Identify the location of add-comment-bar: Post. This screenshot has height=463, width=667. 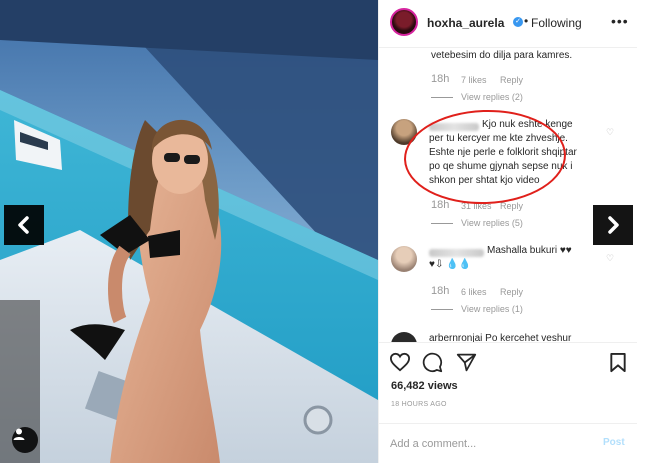
(508, 443).